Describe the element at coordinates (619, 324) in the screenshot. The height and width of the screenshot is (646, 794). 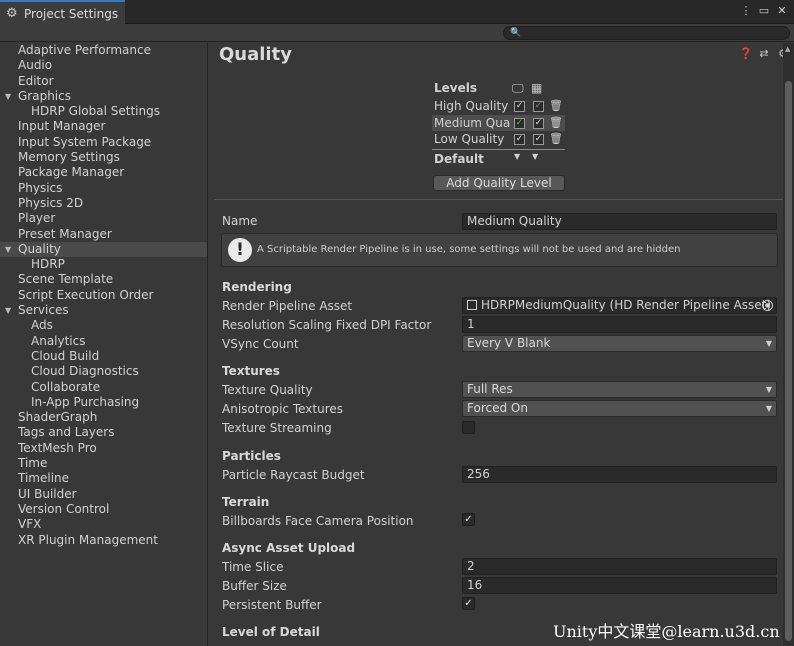
I see `dpi-factor-field: 1` at that location.